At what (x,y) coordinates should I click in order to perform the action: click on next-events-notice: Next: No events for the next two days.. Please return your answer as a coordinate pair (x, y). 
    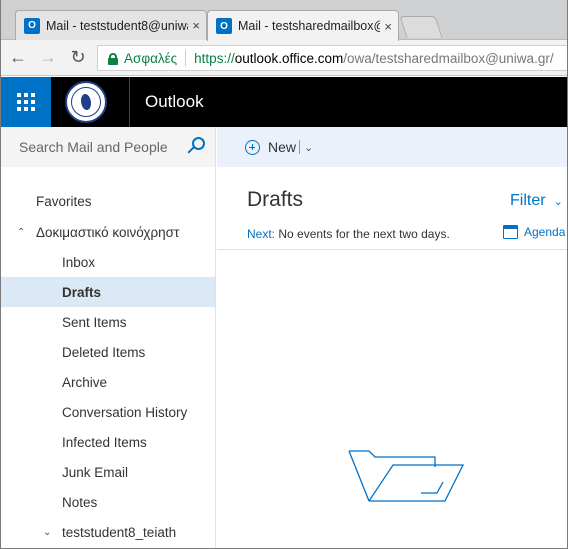
    Looking at the image, I should click on (348, 234).